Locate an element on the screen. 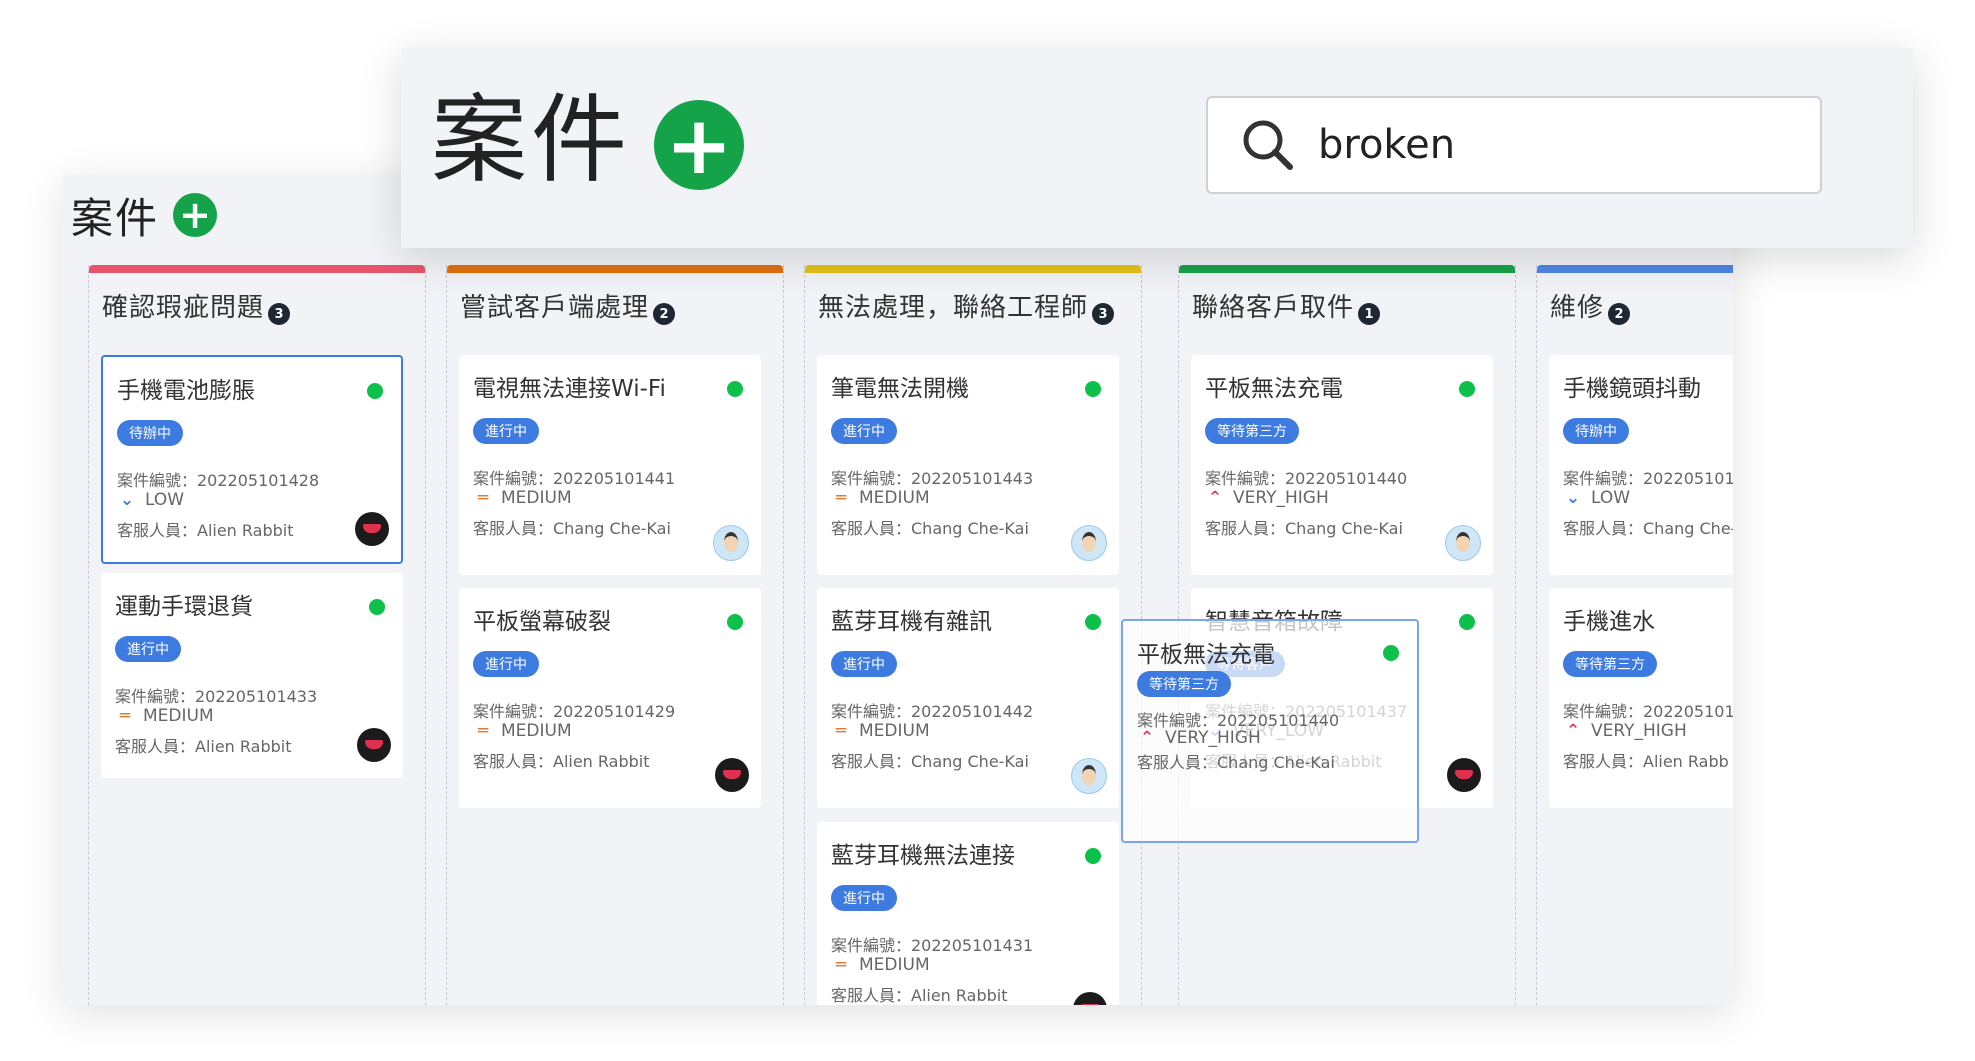  case-number: 案件編號：202205101441 is located at coordinates (574, 478).